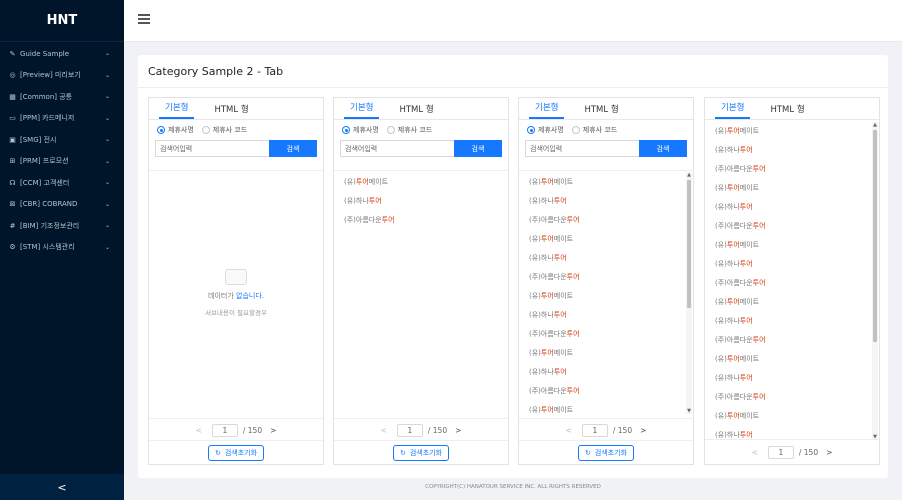 Image resolution: width=902 pixels, height=500 pixels. I want to click on logo: HNT, so click(62, 21).